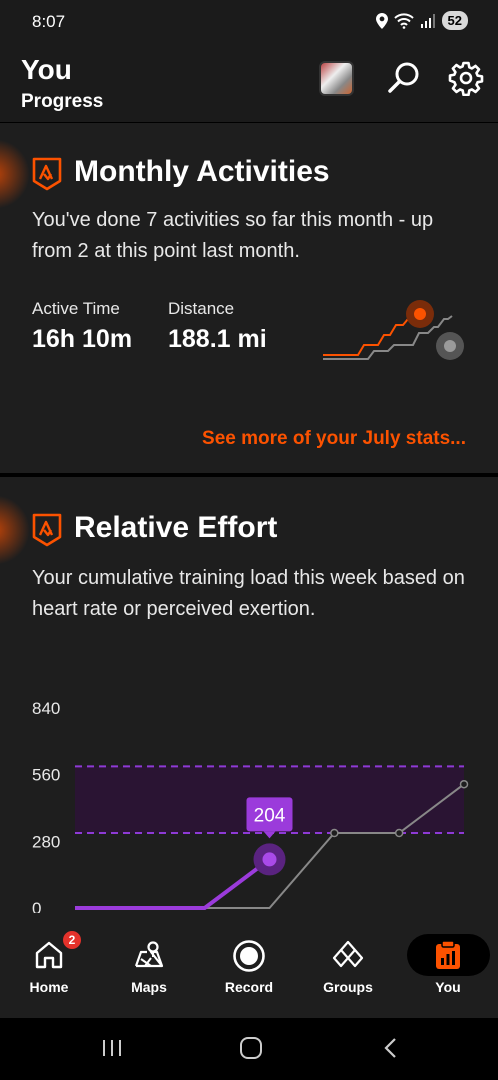 This screenshot has width=498, height=1080. I want to click on system-nav-bar, so click(249, 1049).